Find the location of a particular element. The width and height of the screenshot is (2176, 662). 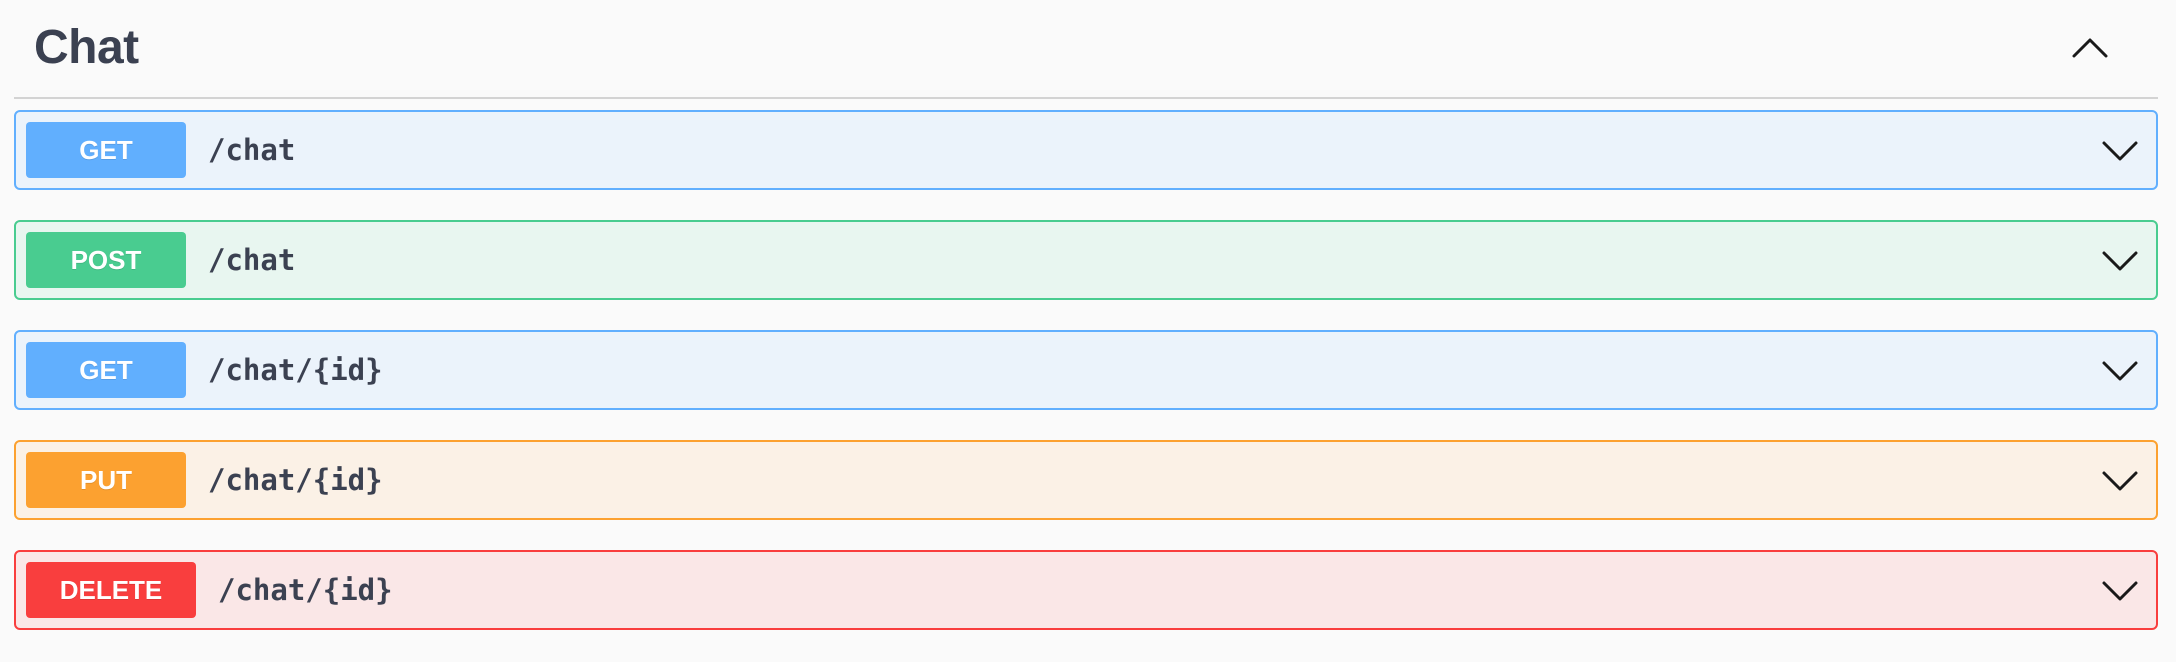

operation-post-chat: POST /chat is located at coordinates (1086, 260).